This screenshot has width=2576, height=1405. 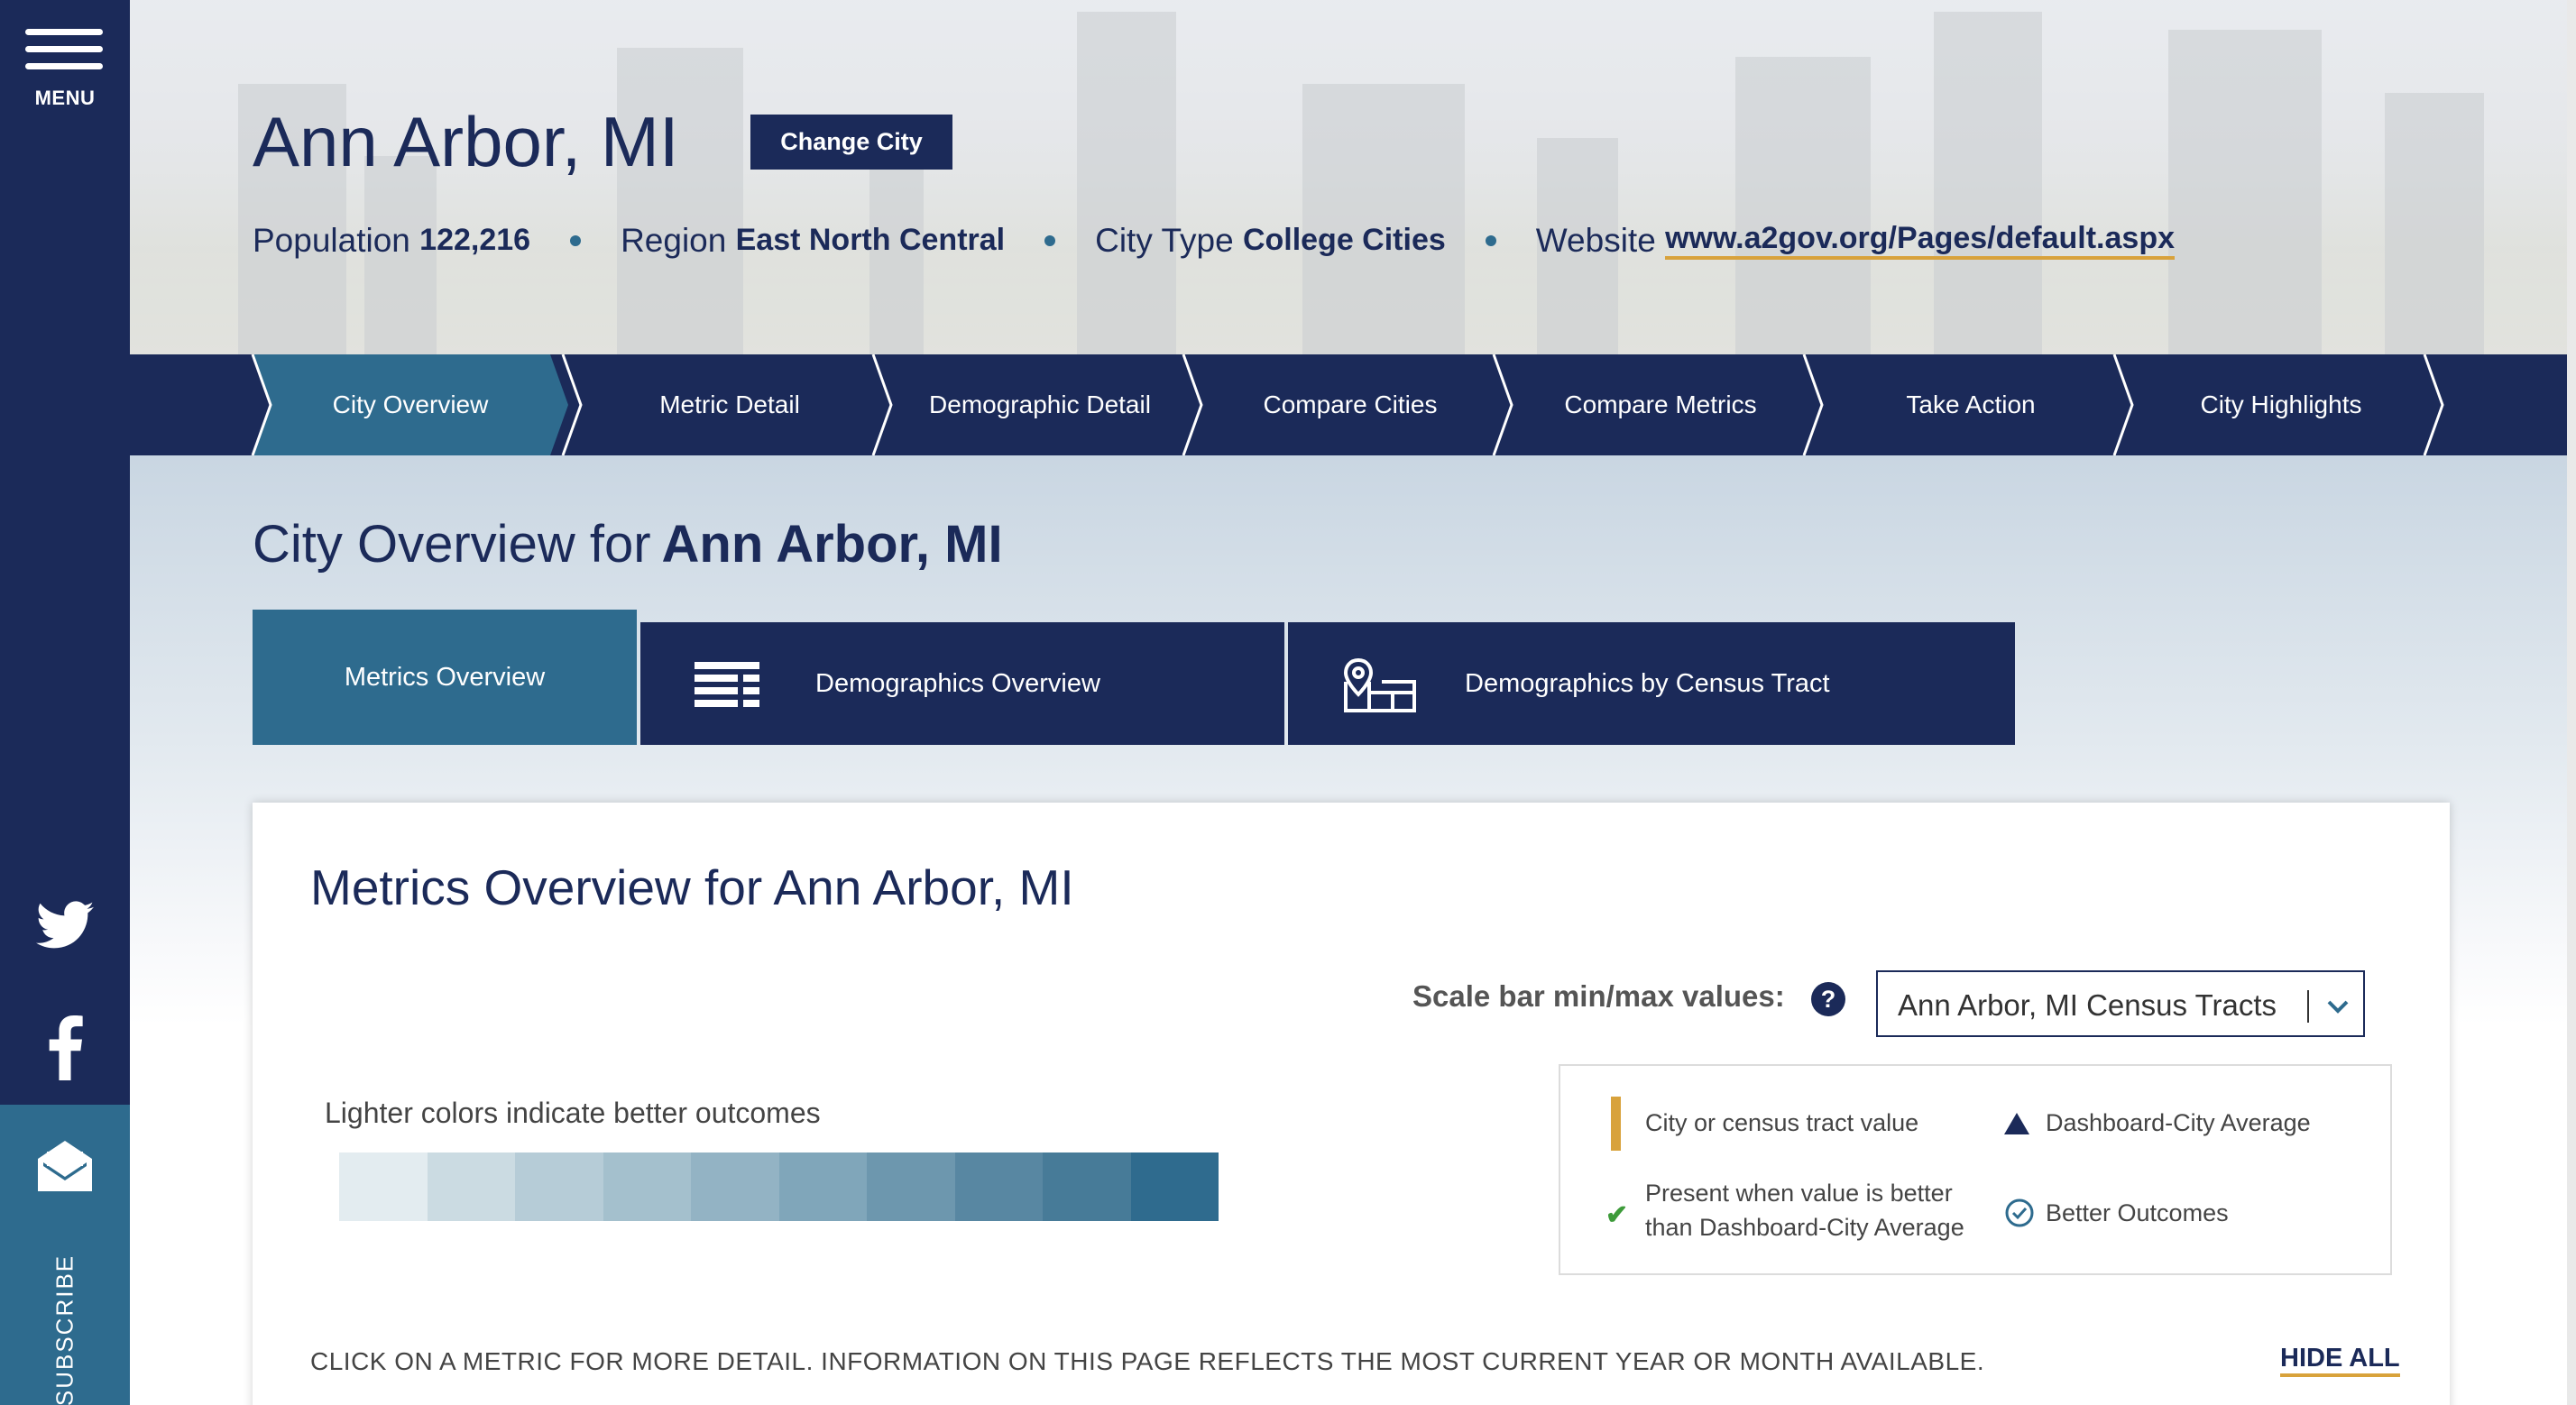 I want to click on twitter-link, so click(x=65, y=925).